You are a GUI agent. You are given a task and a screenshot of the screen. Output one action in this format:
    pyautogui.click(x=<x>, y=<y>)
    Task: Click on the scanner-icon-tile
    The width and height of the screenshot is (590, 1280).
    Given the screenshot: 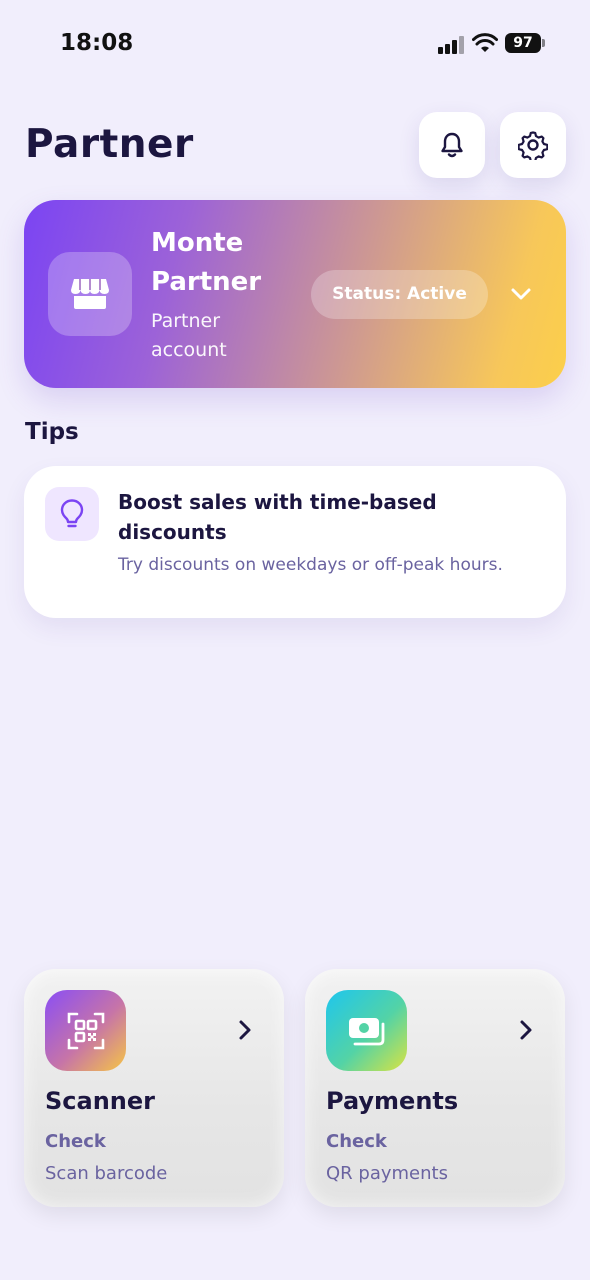 What is the action you would take?
    pyautogui.click(x=85, y=1030)
    